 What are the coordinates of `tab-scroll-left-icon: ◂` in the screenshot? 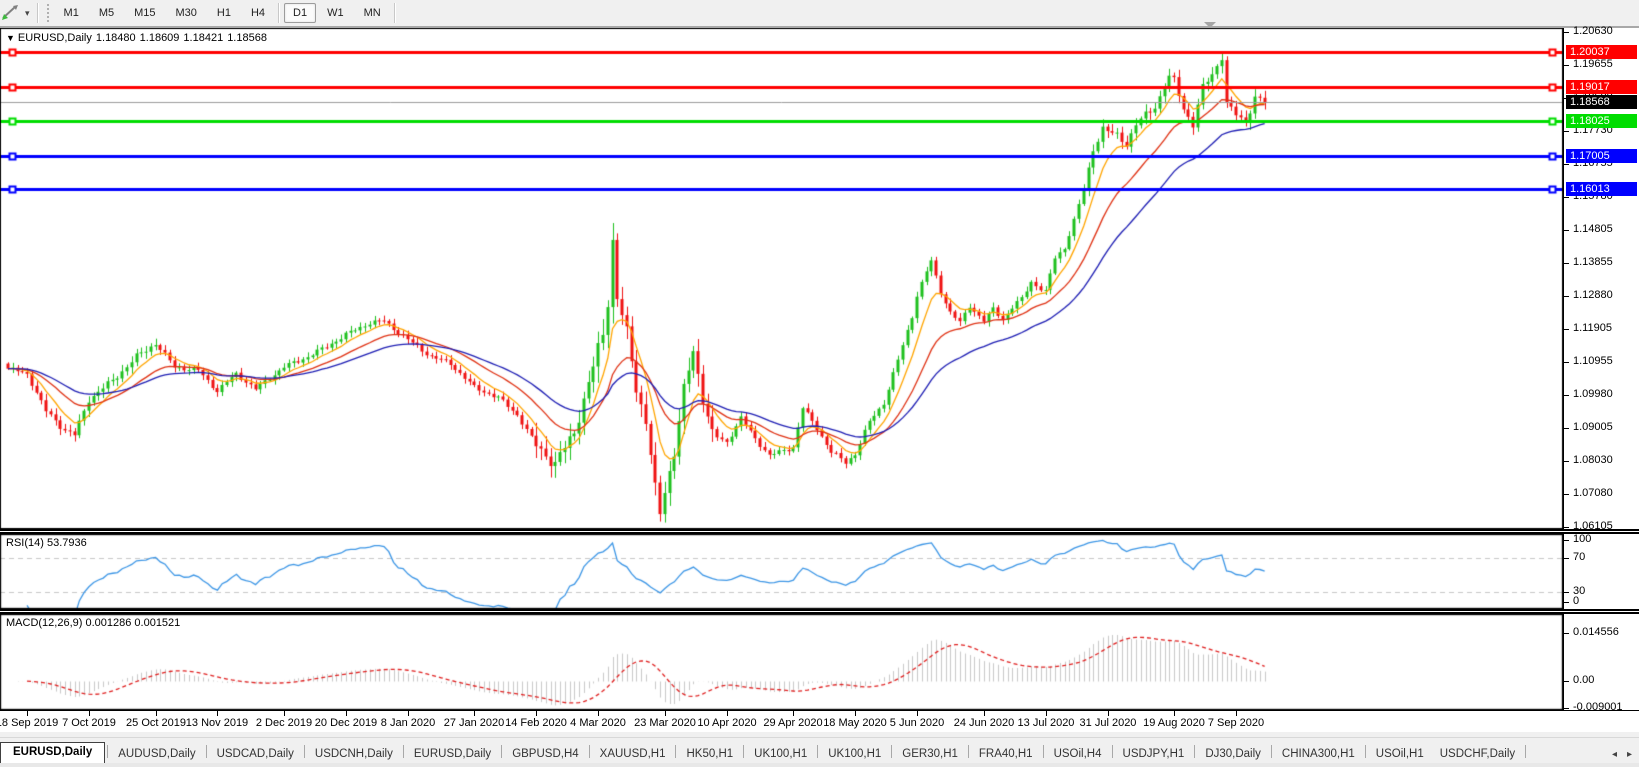 It's located at (1614, 754).